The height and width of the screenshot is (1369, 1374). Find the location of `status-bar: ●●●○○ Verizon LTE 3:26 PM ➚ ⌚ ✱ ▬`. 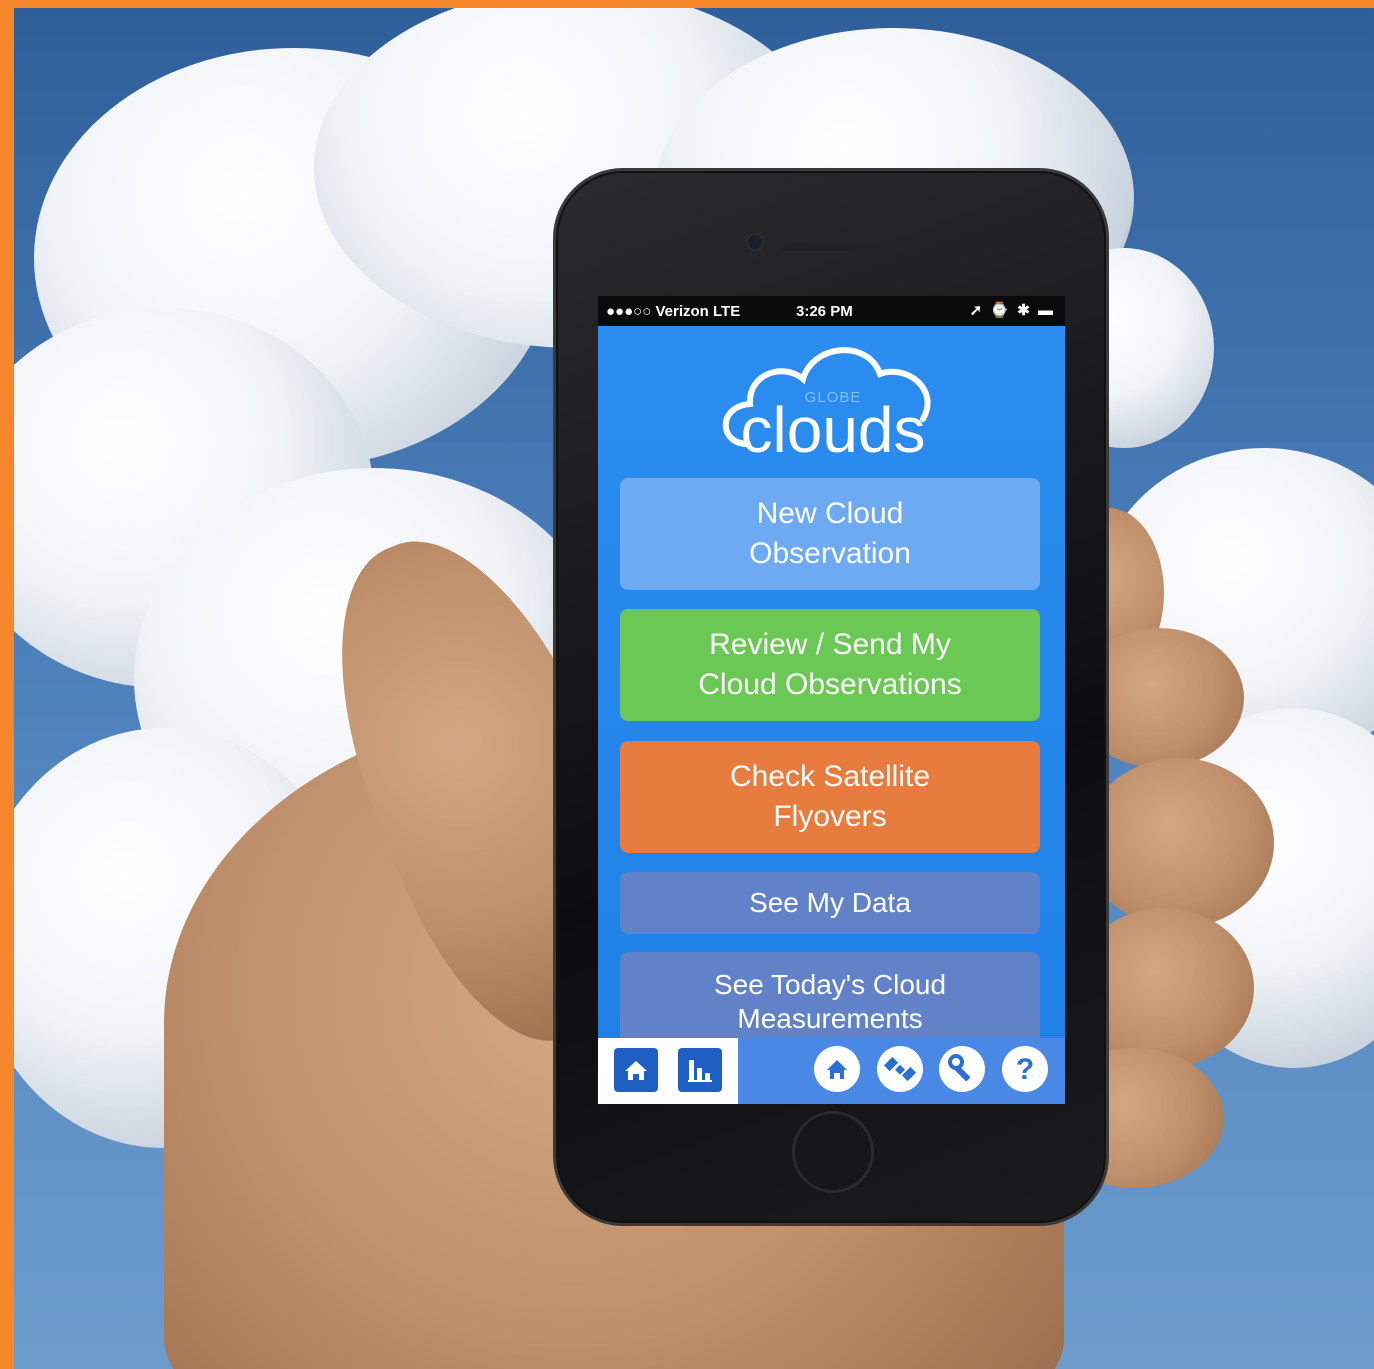

status-bar: ●●●○○ Verizon LTE 3:26 PM ➚ ⌚ ✱ ▬ is located at coordinates (831, 311).